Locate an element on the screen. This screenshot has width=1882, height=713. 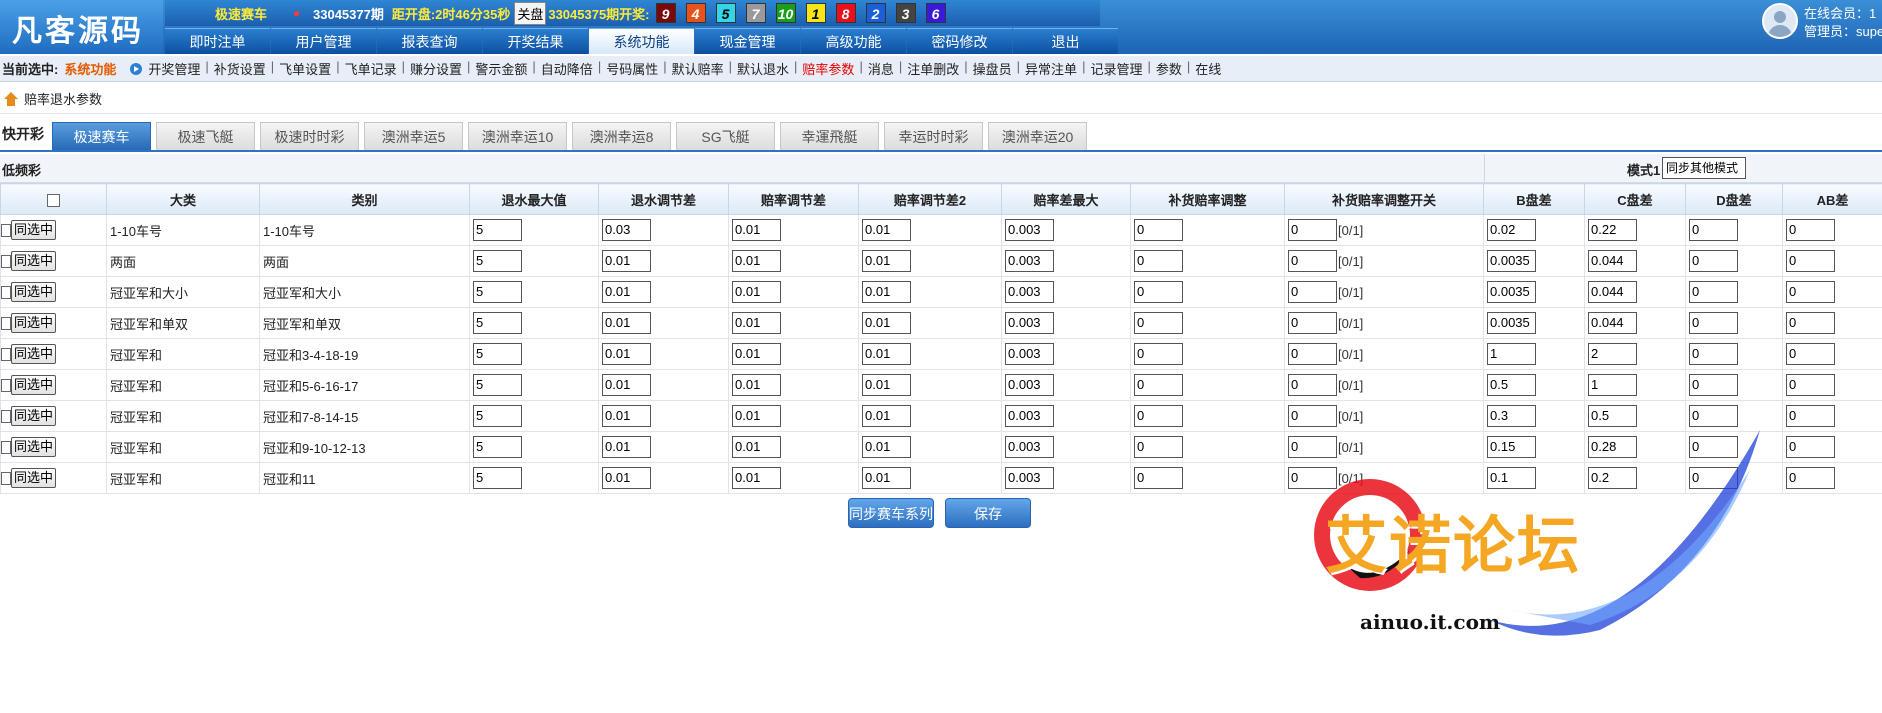
b-plate-diff-input: 0.15 is located at coordinates (1511, 447).